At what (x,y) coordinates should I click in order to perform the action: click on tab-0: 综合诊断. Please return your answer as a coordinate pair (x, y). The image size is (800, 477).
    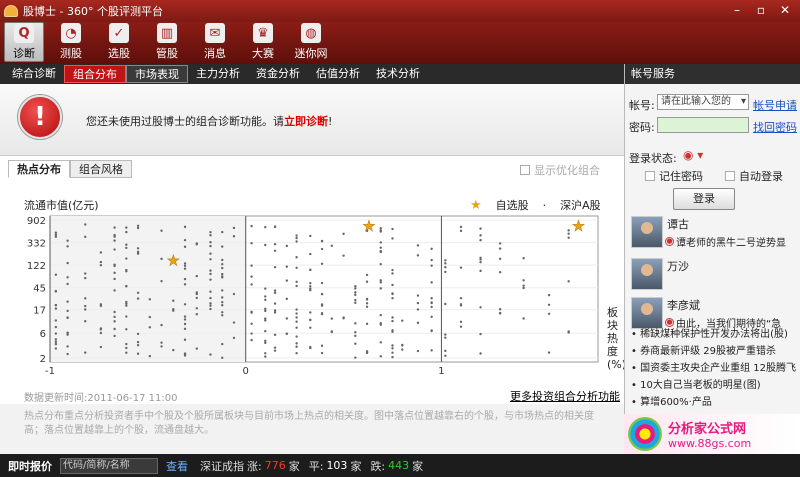
    Looking at the image, I should click on (34, 74).